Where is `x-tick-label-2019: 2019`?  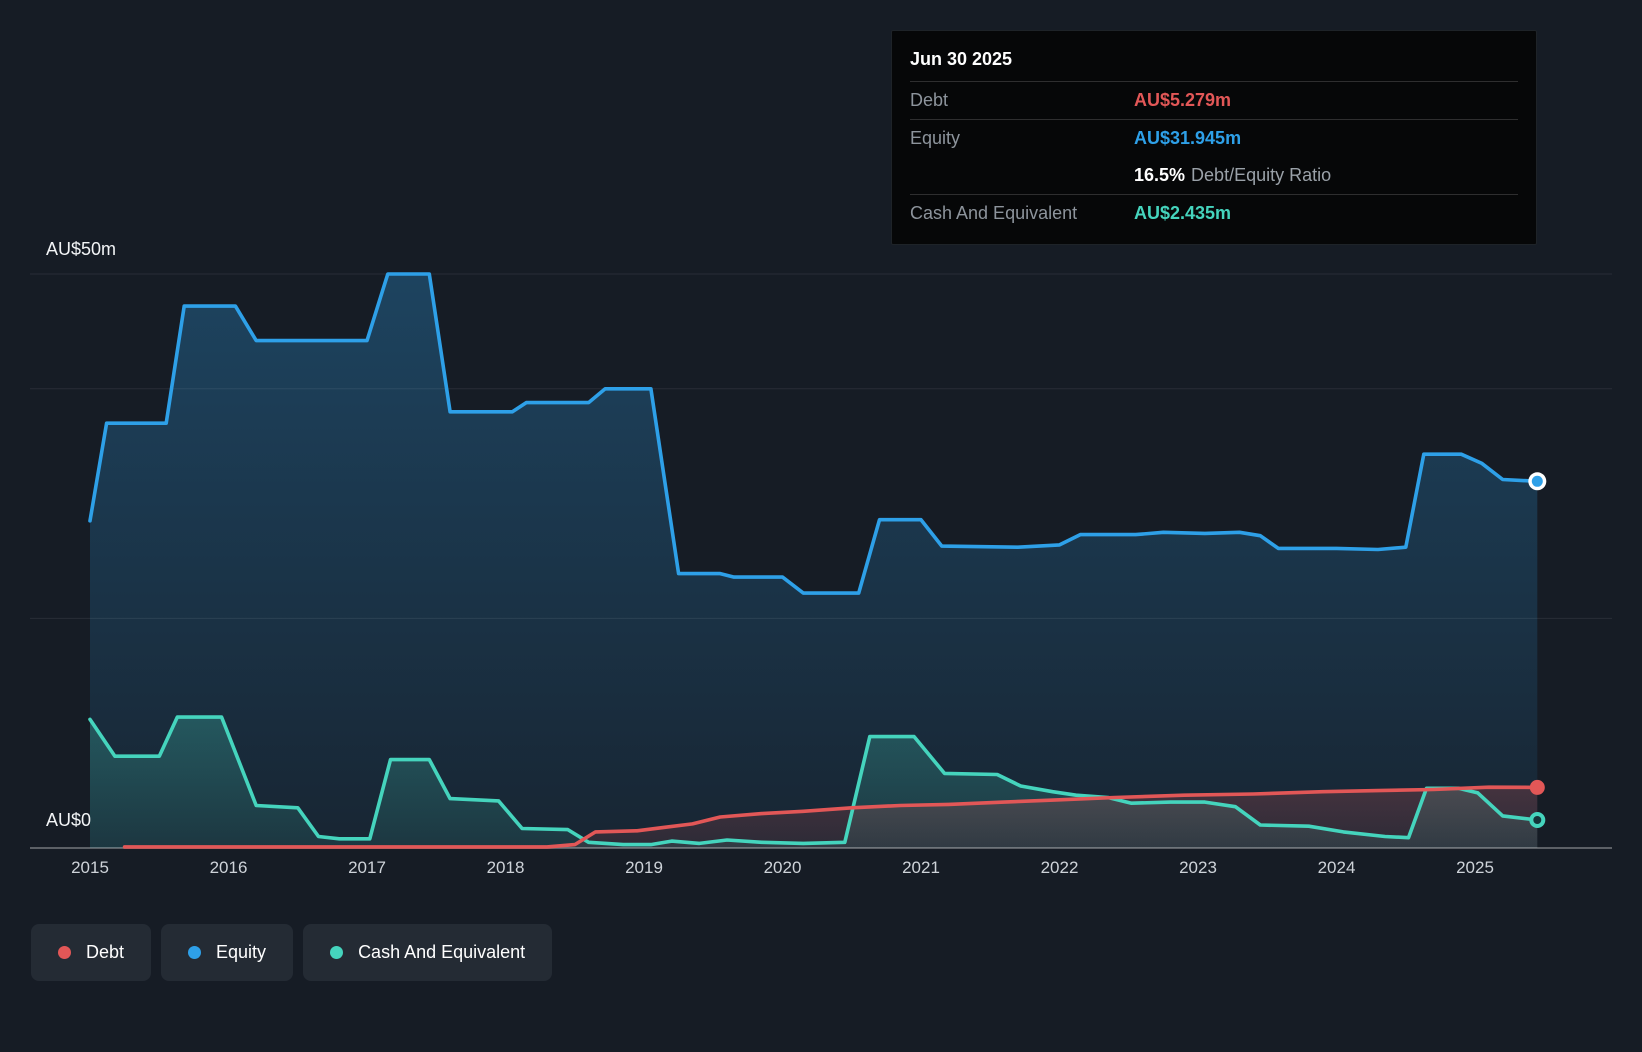
x-tick-label-2019: 2019 is located at coordinates (644, 867).